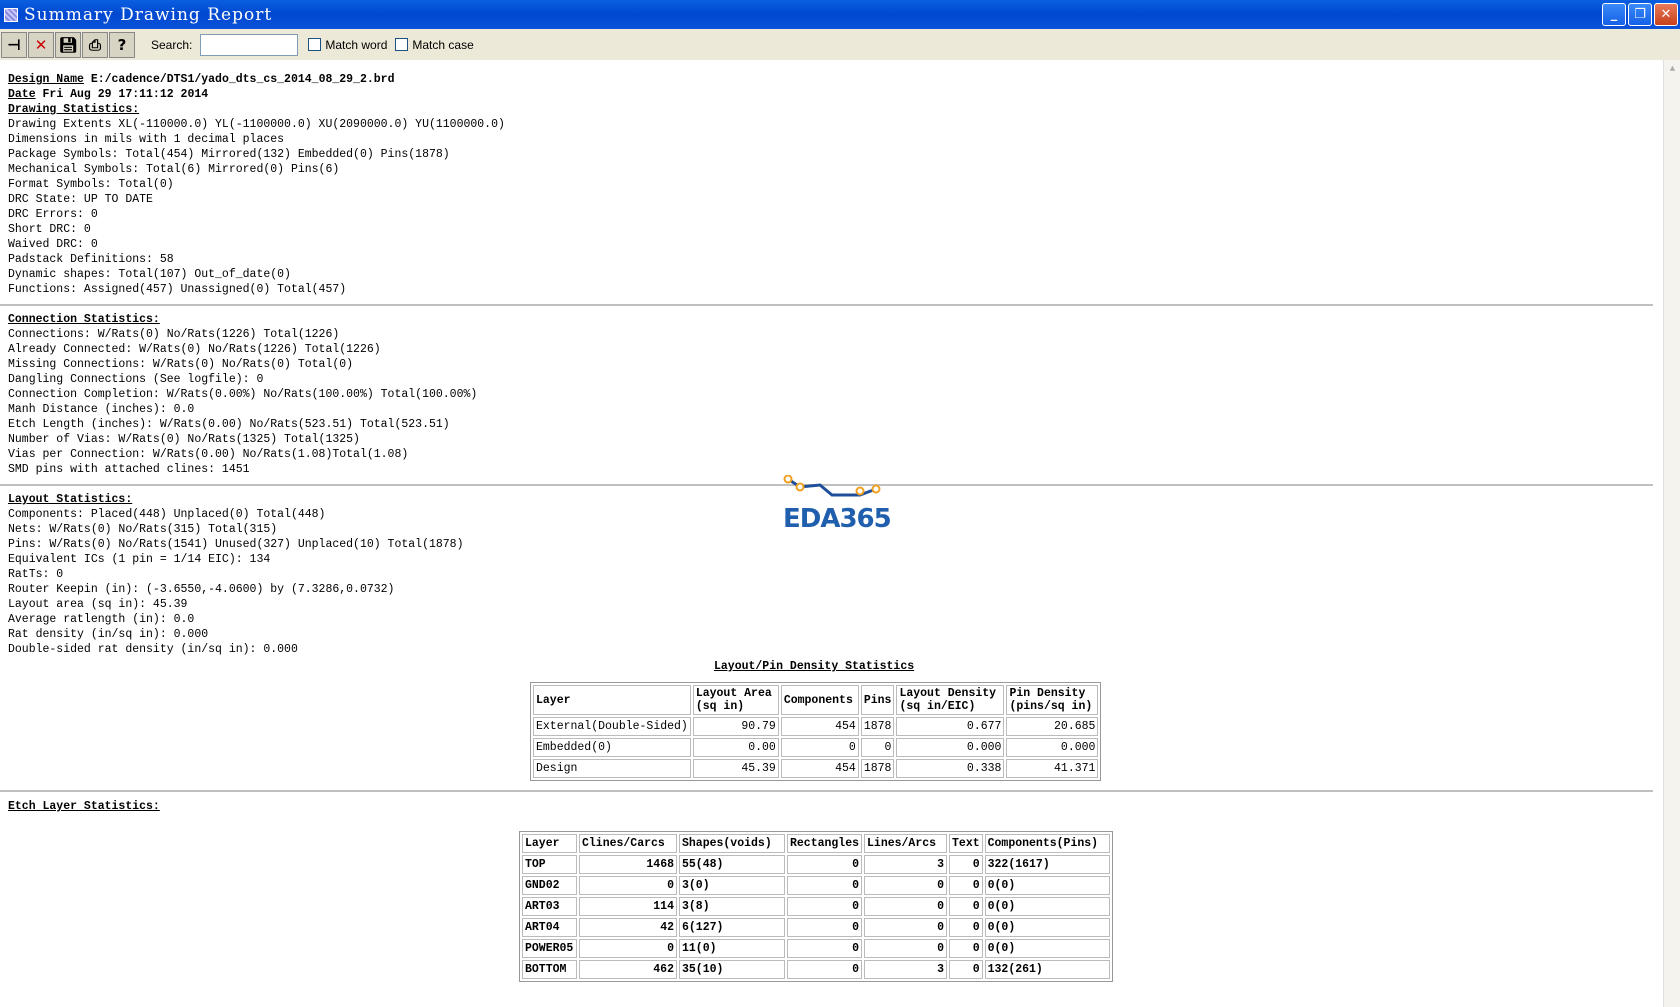  Describe the element at coordinates (148, 14) in the screenshot. I see `window-title: Summary Drawing Report` at that location.